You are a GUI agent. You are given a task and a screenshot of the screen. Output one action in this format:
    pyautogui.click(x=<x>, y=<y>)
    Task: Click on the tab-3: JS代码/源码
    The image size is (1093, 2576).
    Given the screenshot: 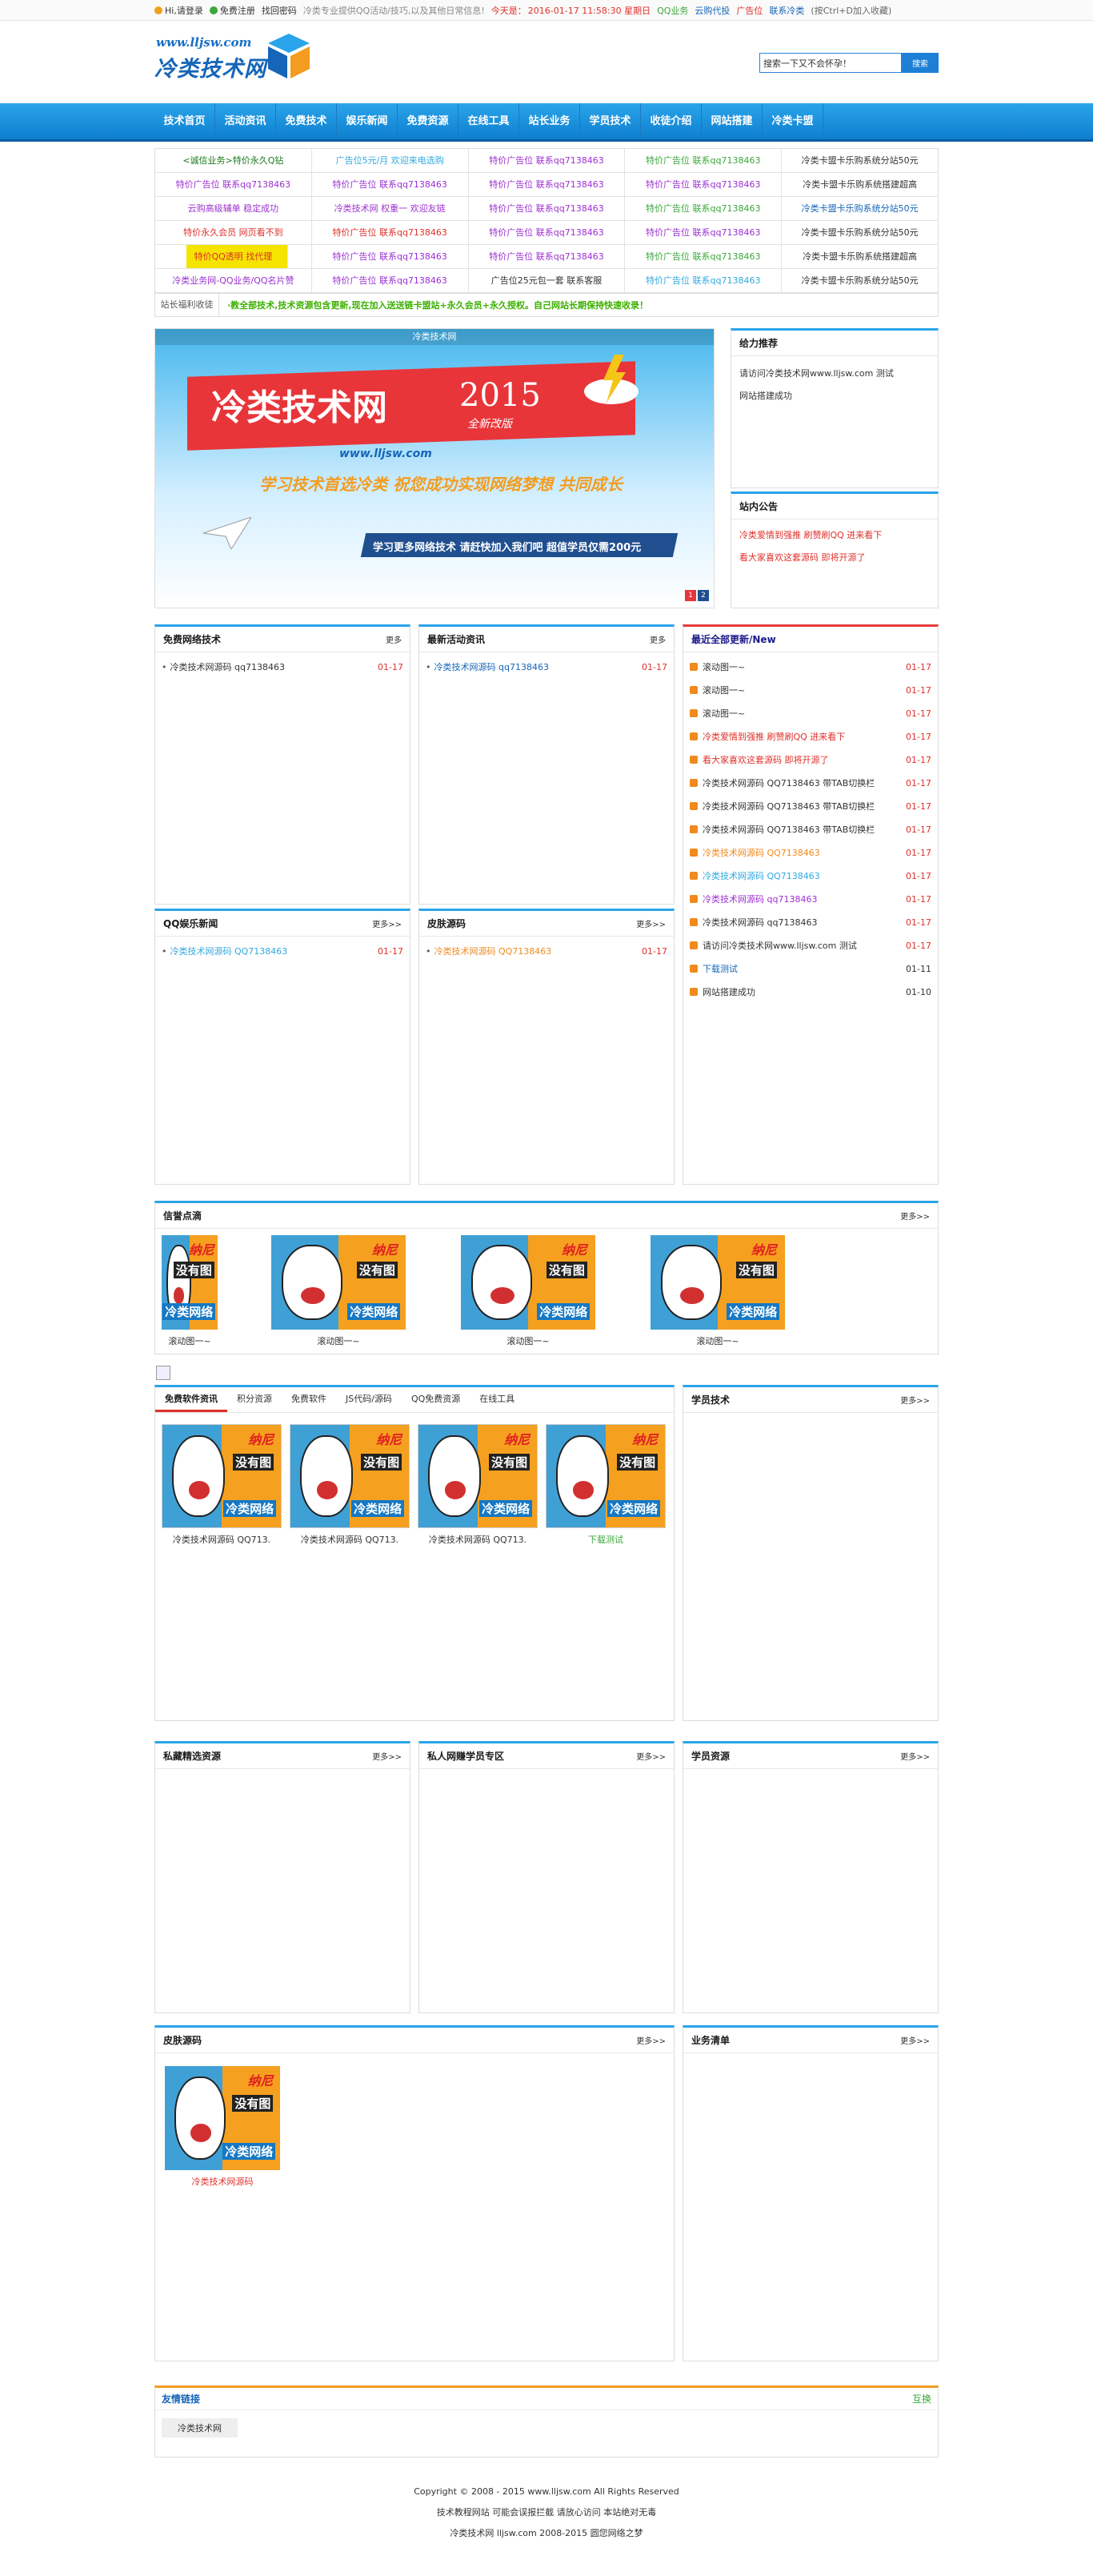 What is the action you would take?
    pyautogui.click(x=369, y=1400)
    